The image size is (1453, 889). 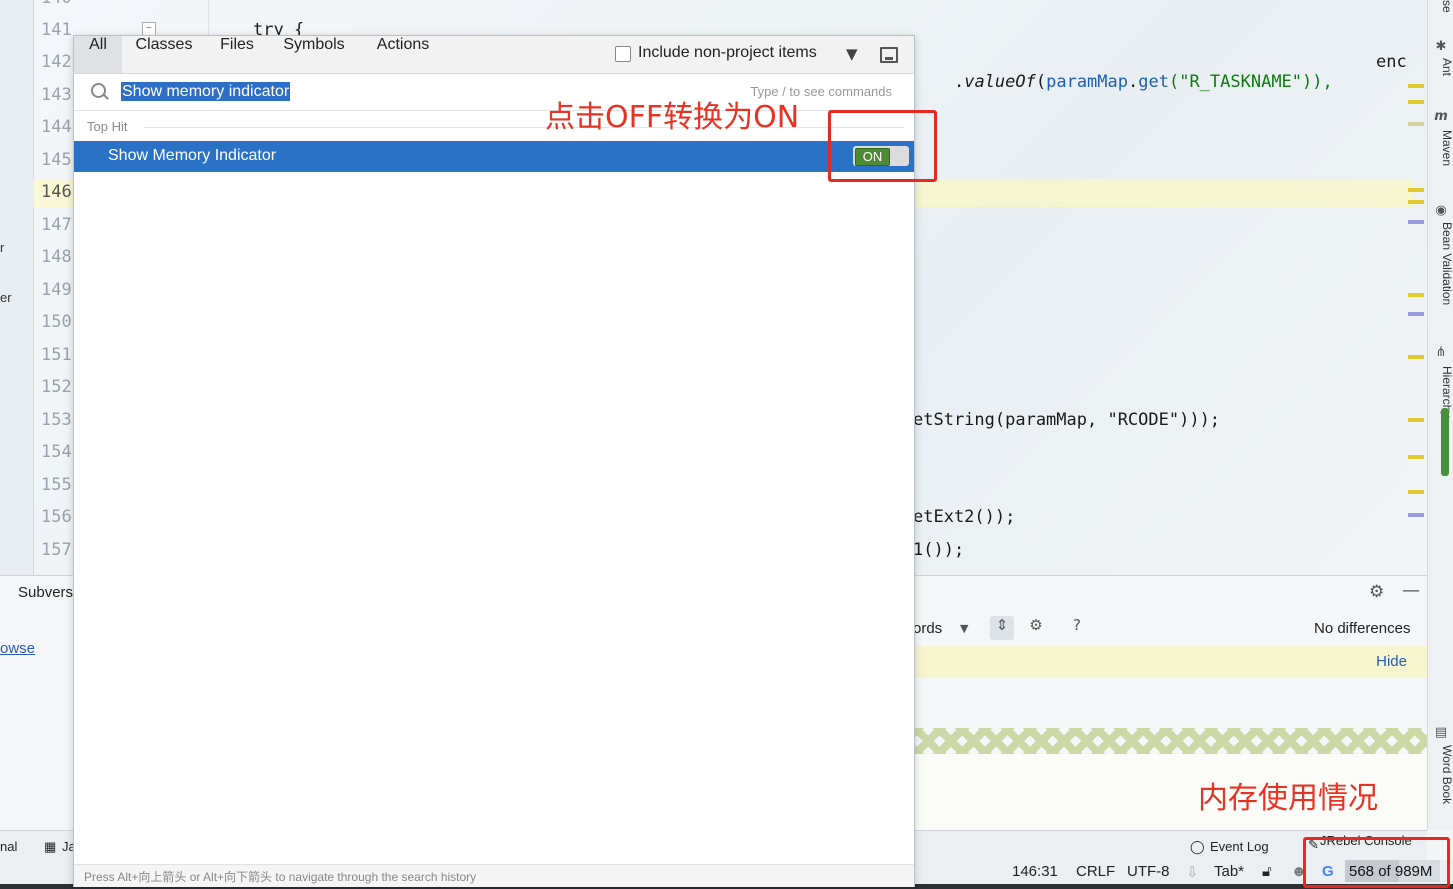 I want to click on line-number: 156, so click(x=56, y=517).